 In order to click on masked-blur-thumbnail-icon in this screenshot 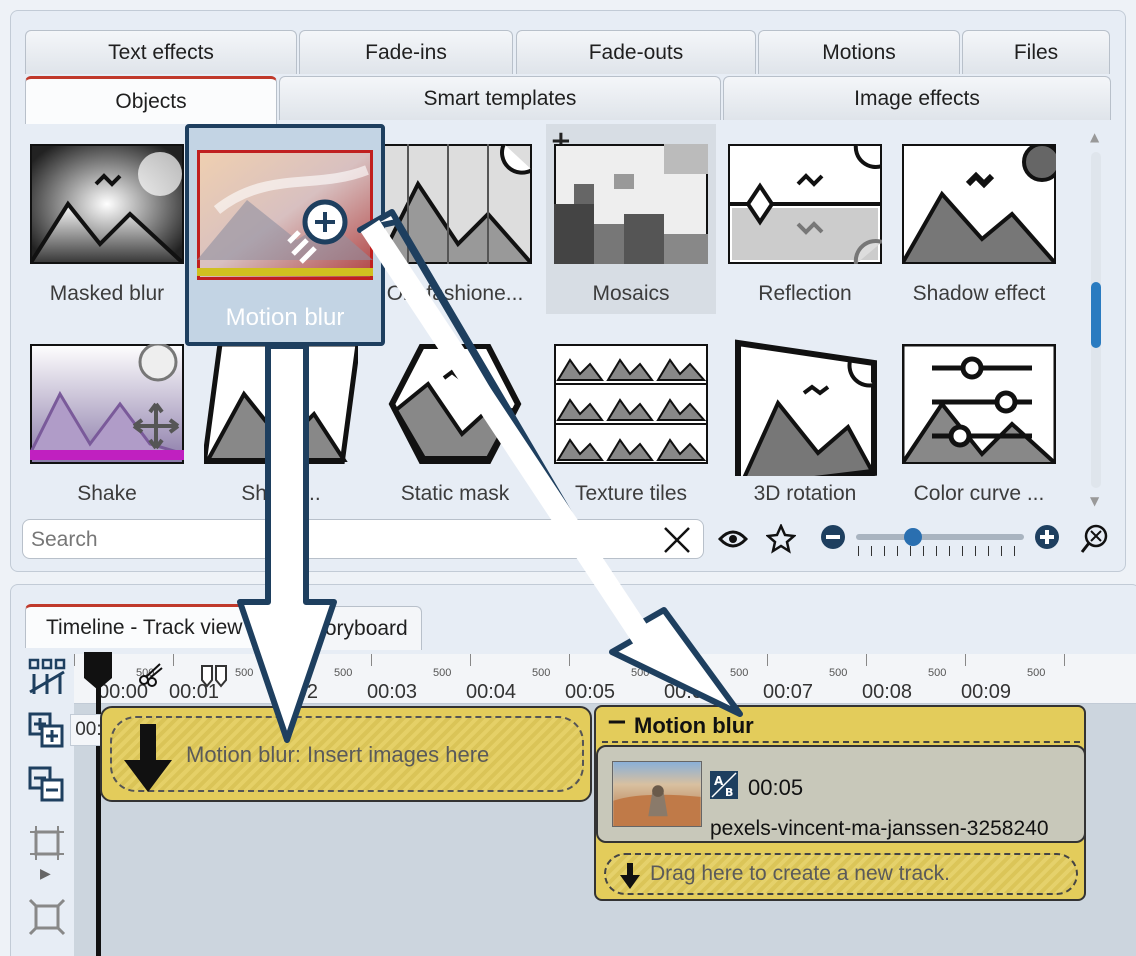, I will do `click(107, 204)`.